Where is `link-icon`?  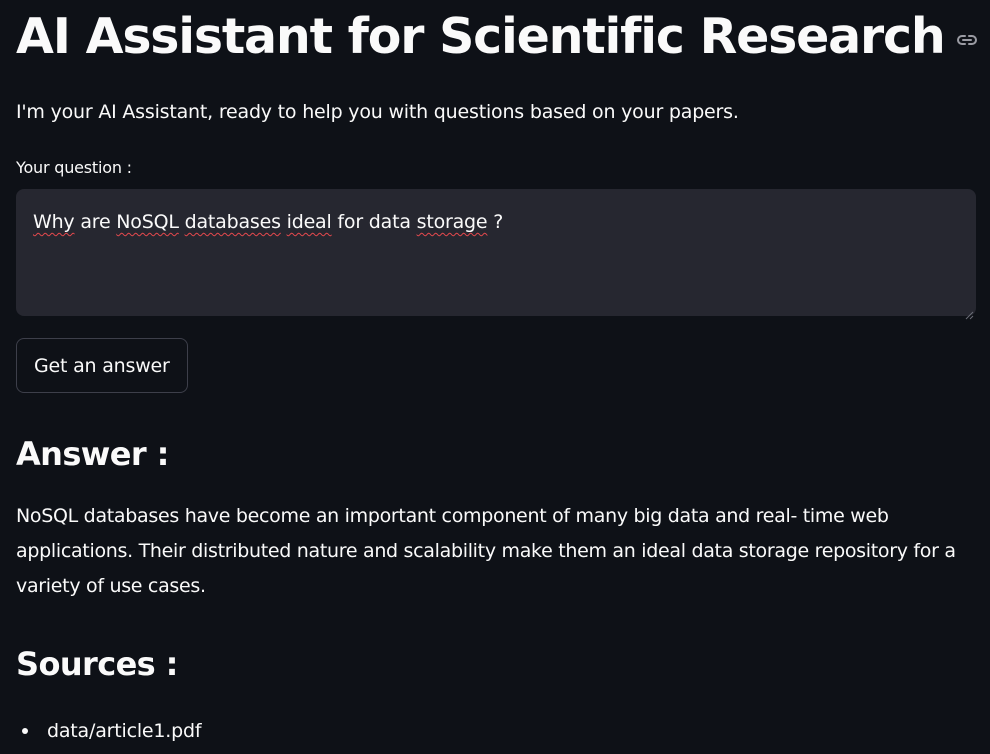 link-icon is located at coordinates (967, 40).